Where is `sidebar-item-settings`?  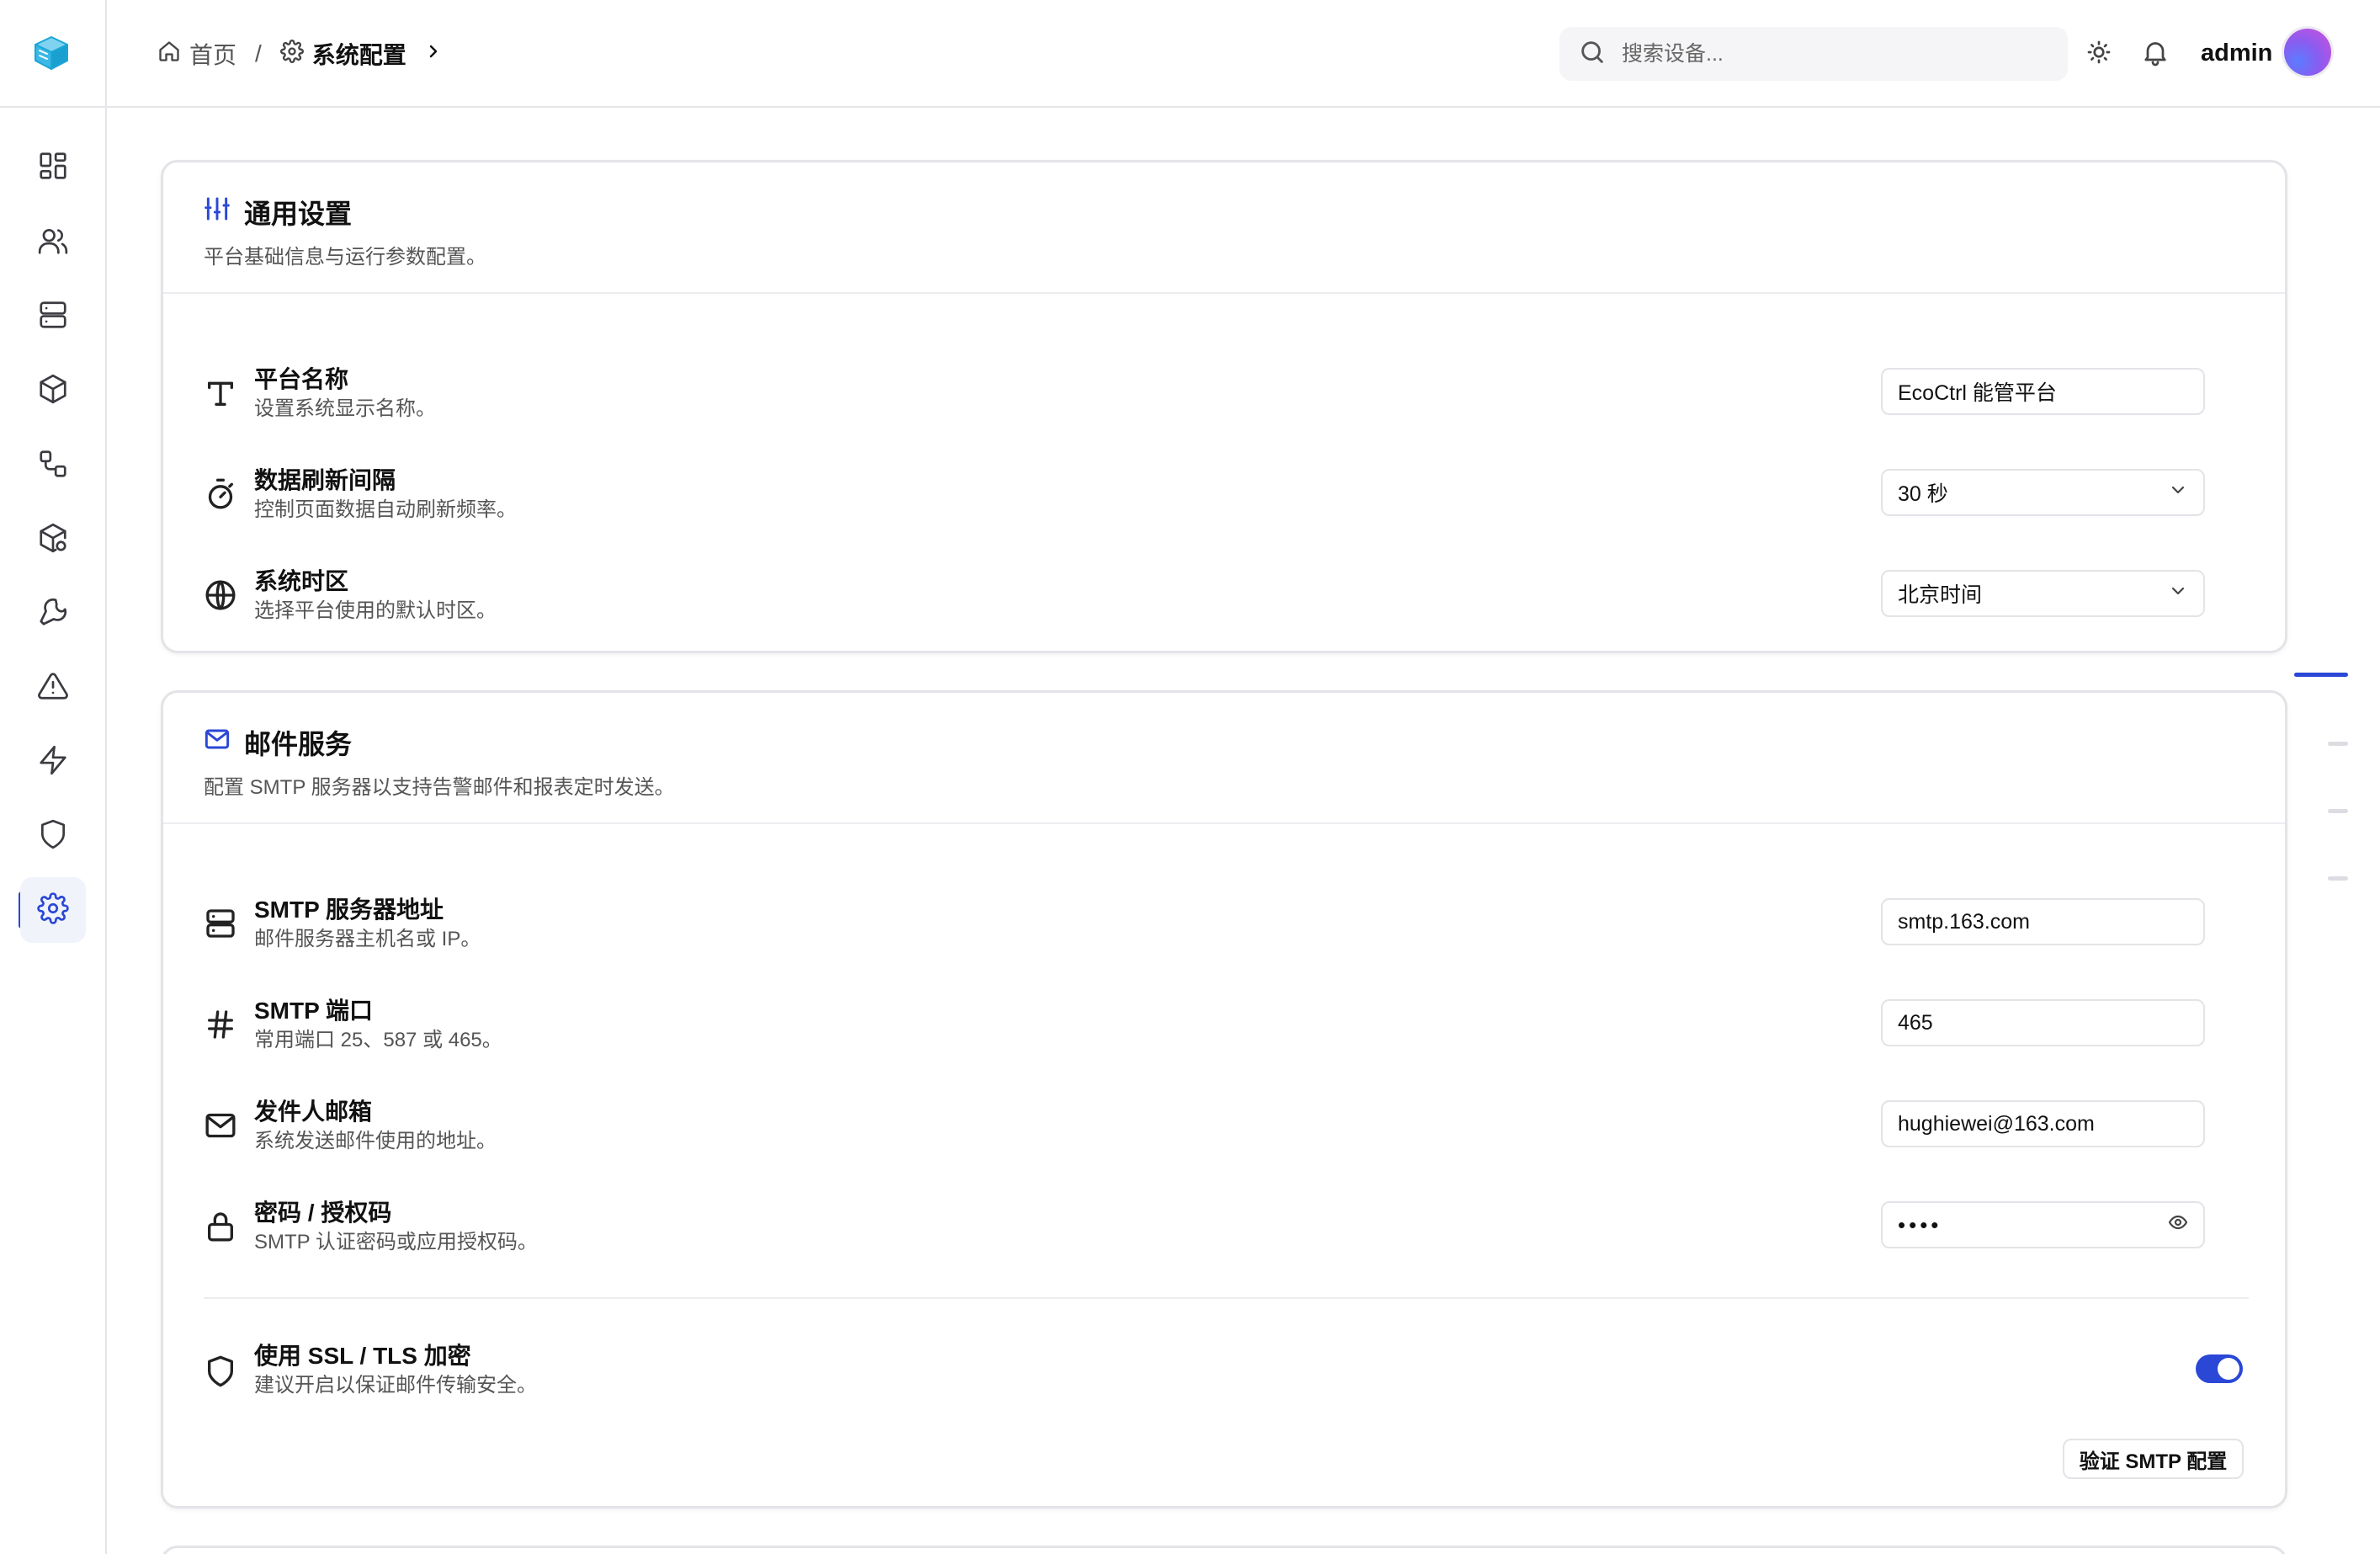
sidebar-item-settings is located at coordinates (53, 910).